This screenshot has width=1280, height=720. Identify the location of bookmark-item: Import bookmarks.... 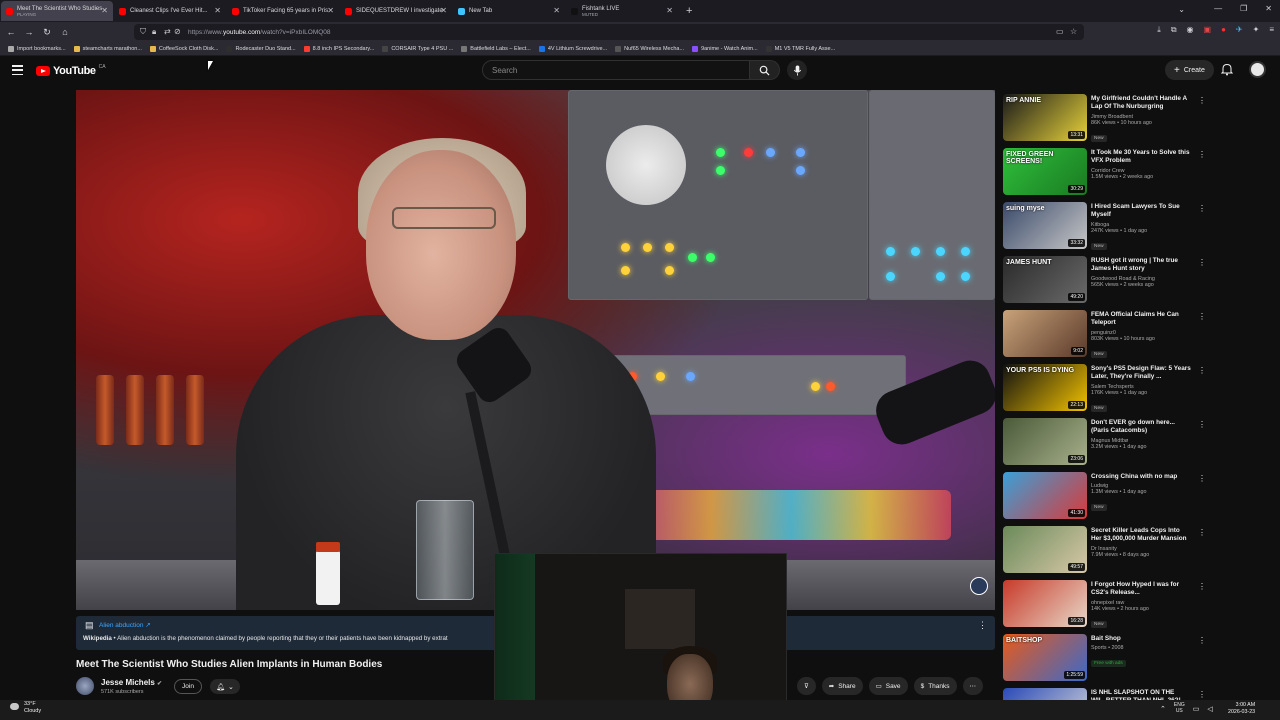
(37, 48).